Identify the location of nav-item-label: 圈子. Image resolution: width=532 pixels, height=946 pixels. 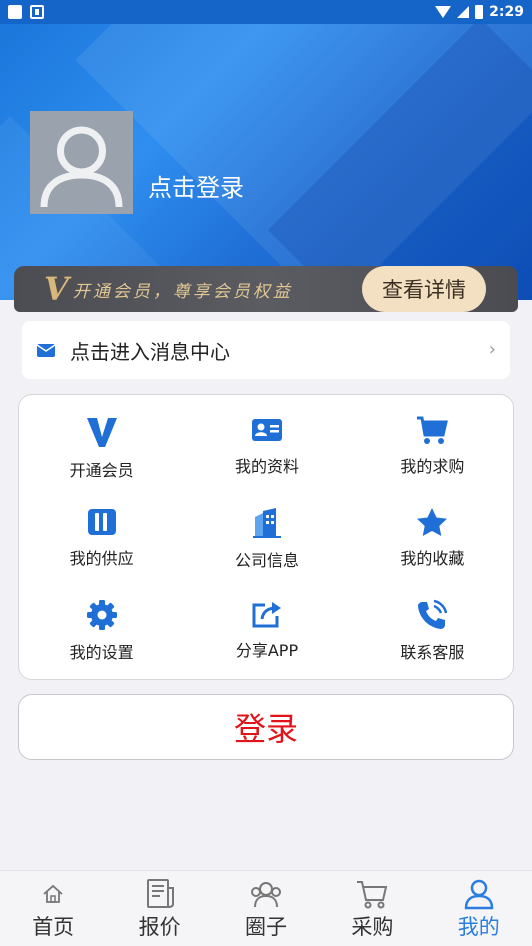
(265, 927).